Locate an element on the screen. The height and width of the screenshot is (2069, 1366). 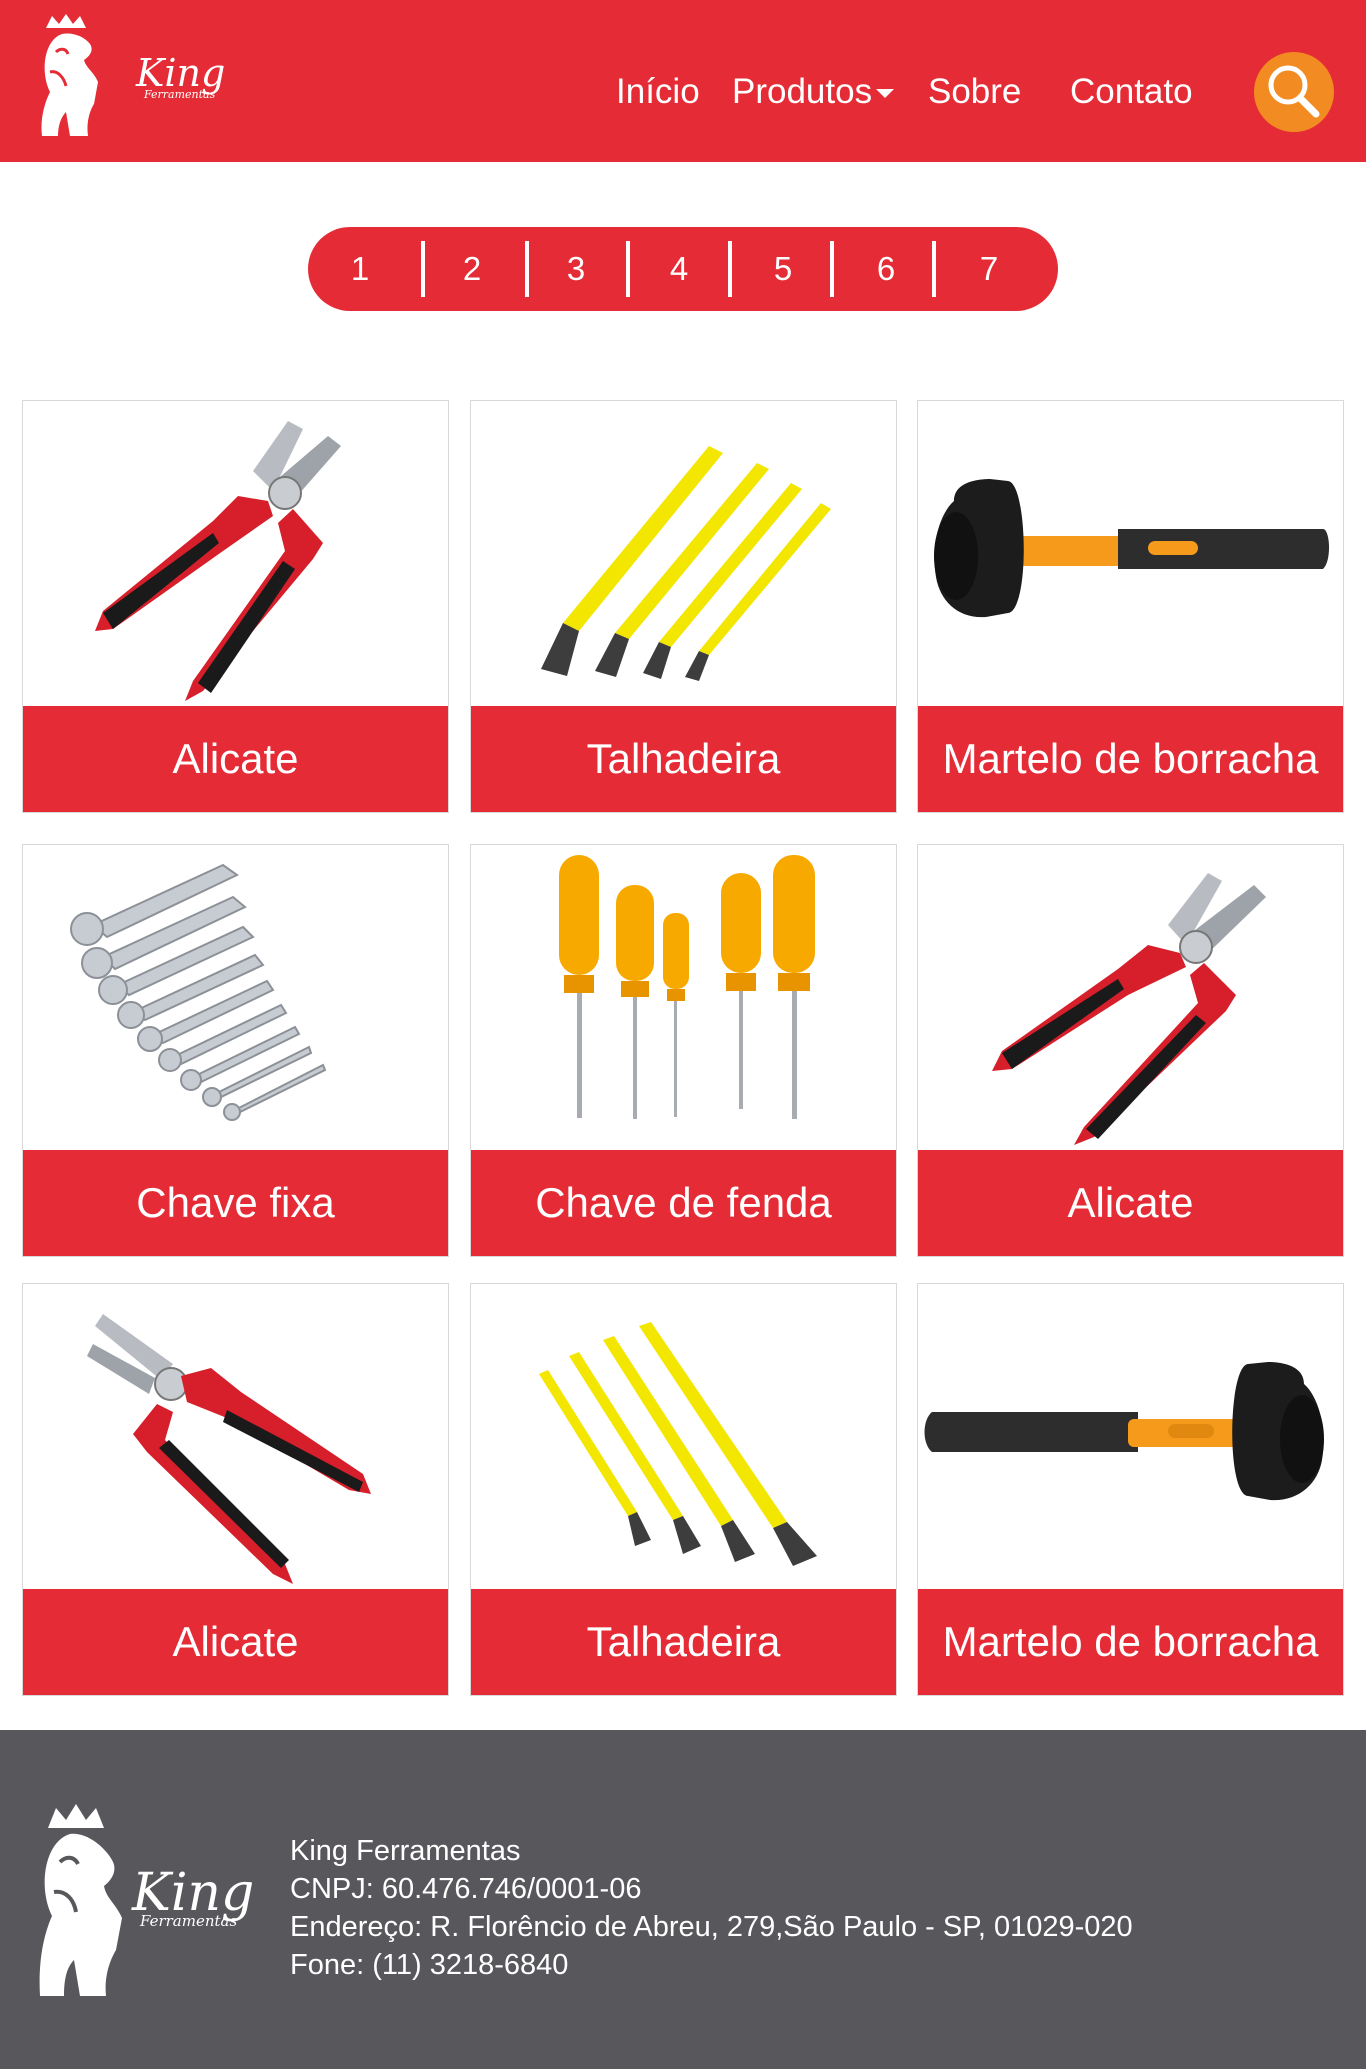
search-button is located at coordinates (1294, 92).